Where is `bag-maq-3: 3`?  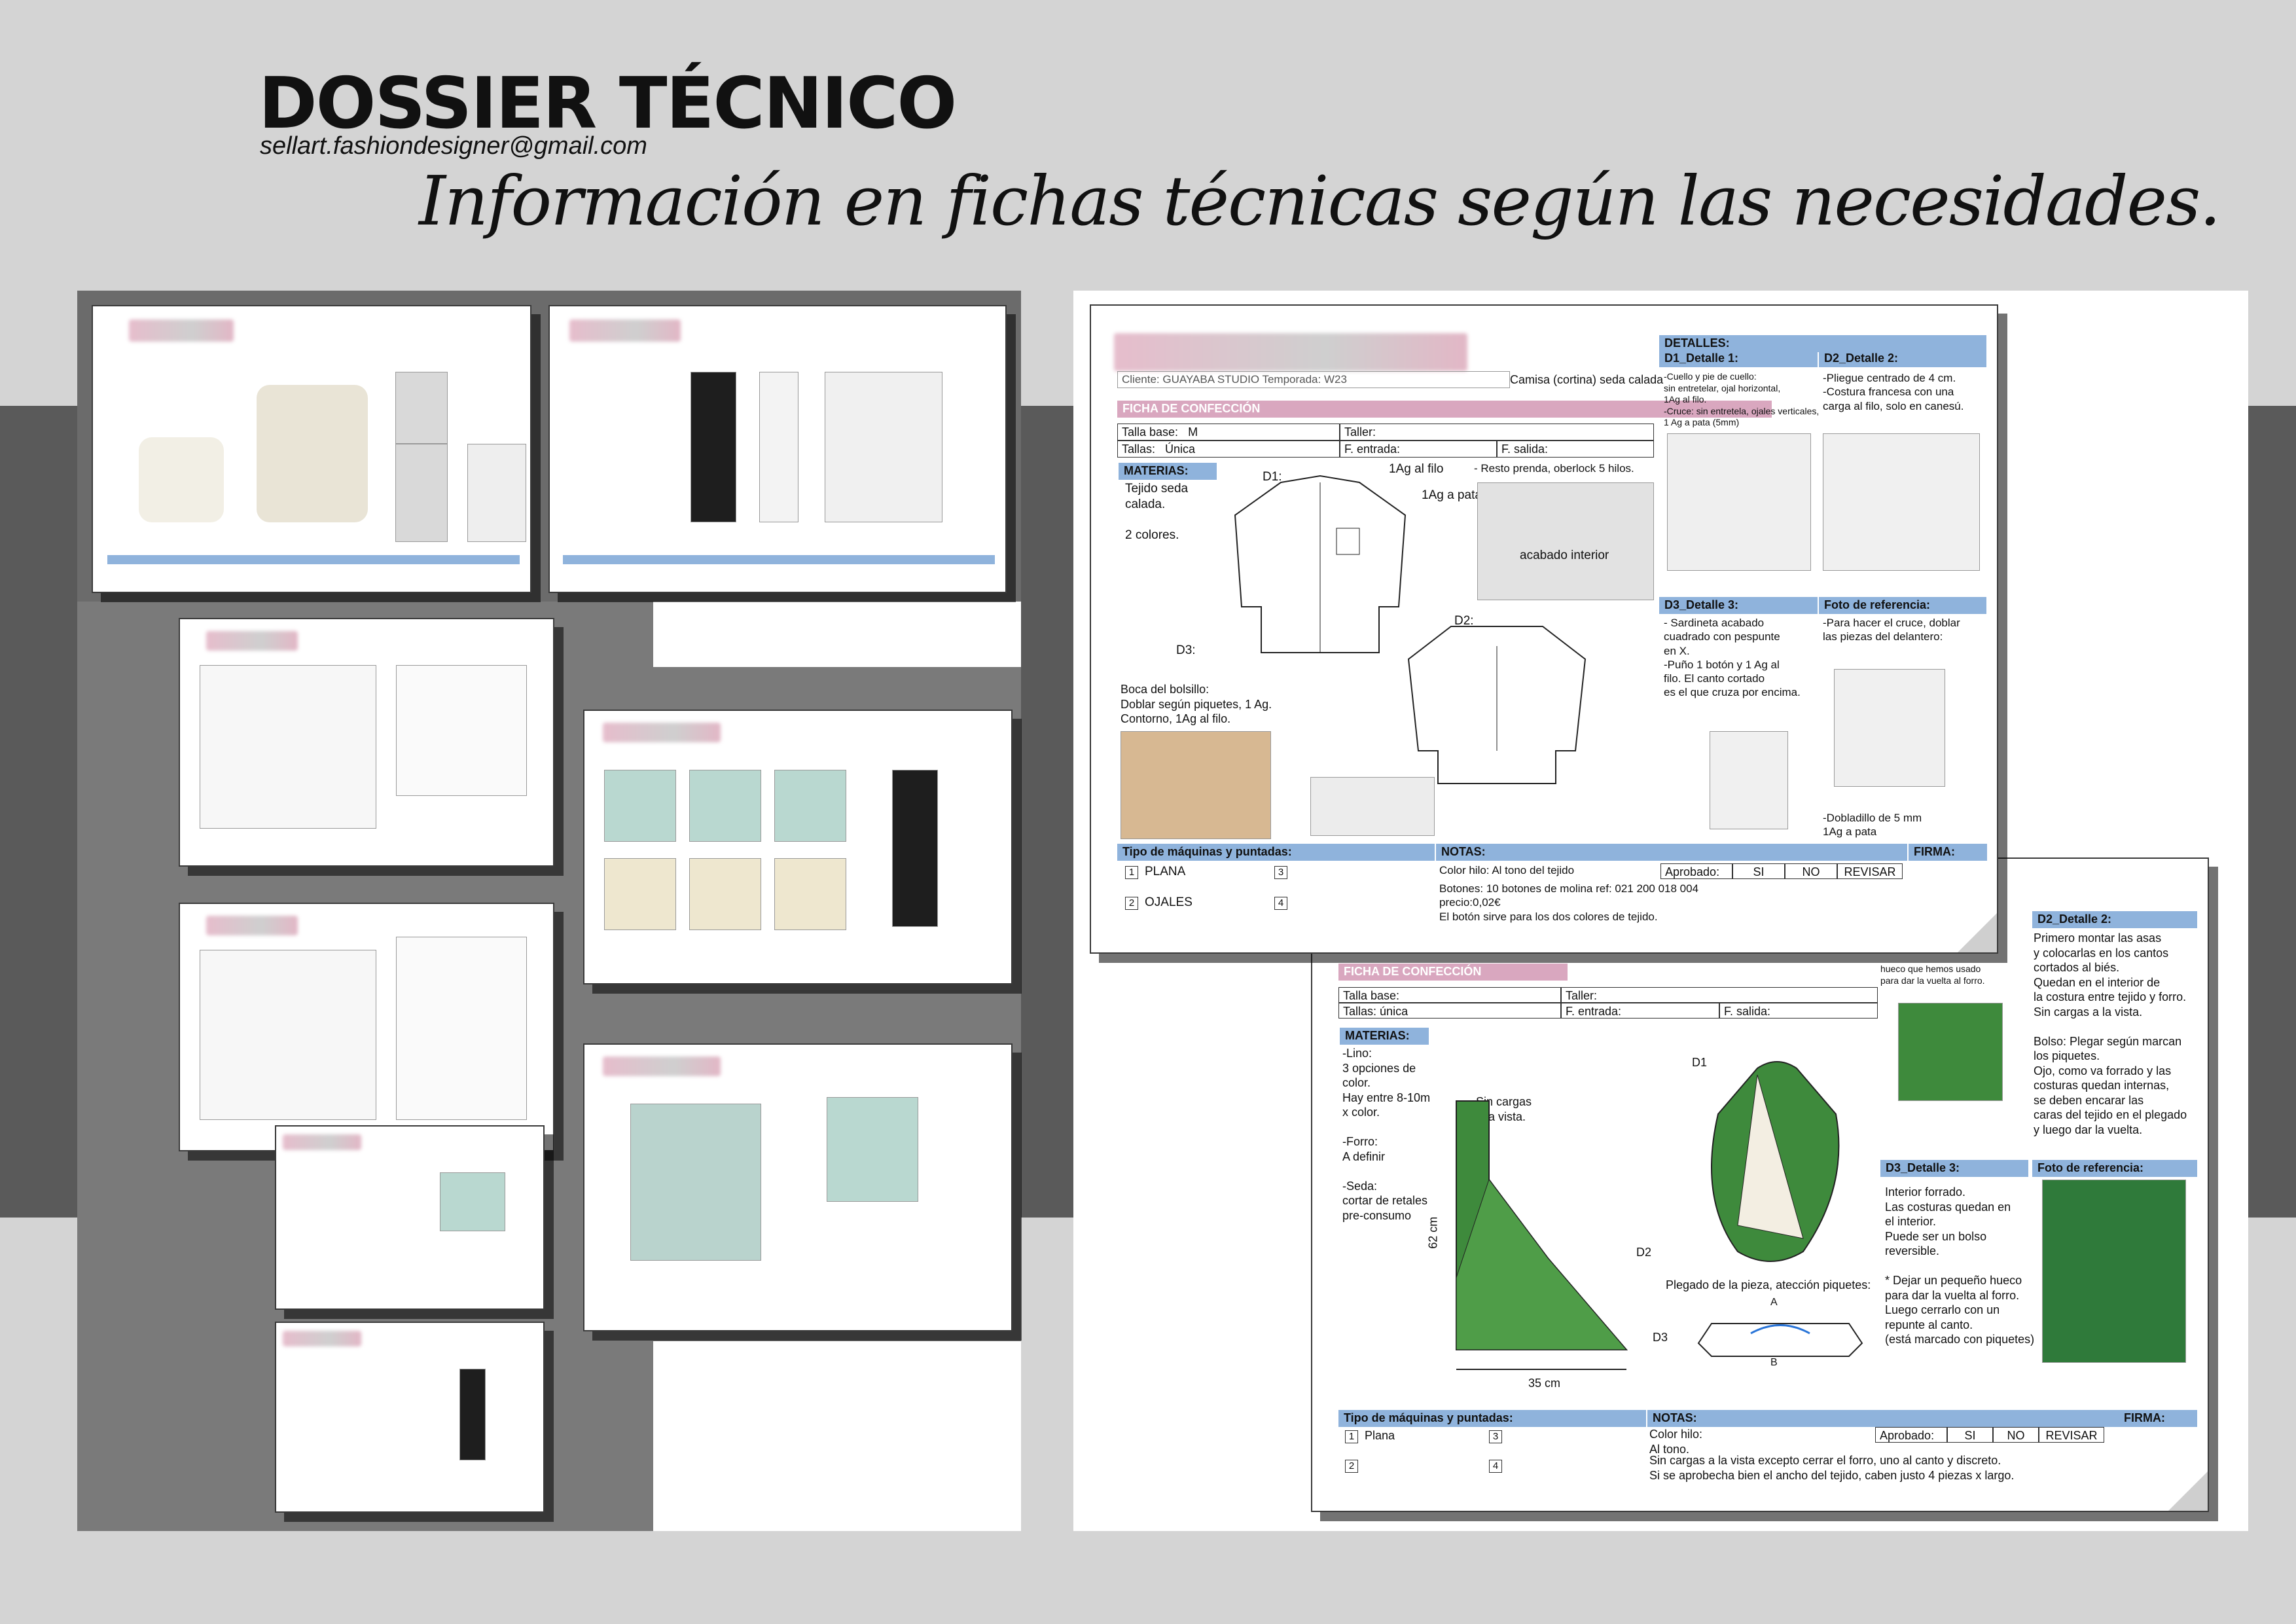
bag-maq-3: 3 is located at coordinates (1499, 1435).